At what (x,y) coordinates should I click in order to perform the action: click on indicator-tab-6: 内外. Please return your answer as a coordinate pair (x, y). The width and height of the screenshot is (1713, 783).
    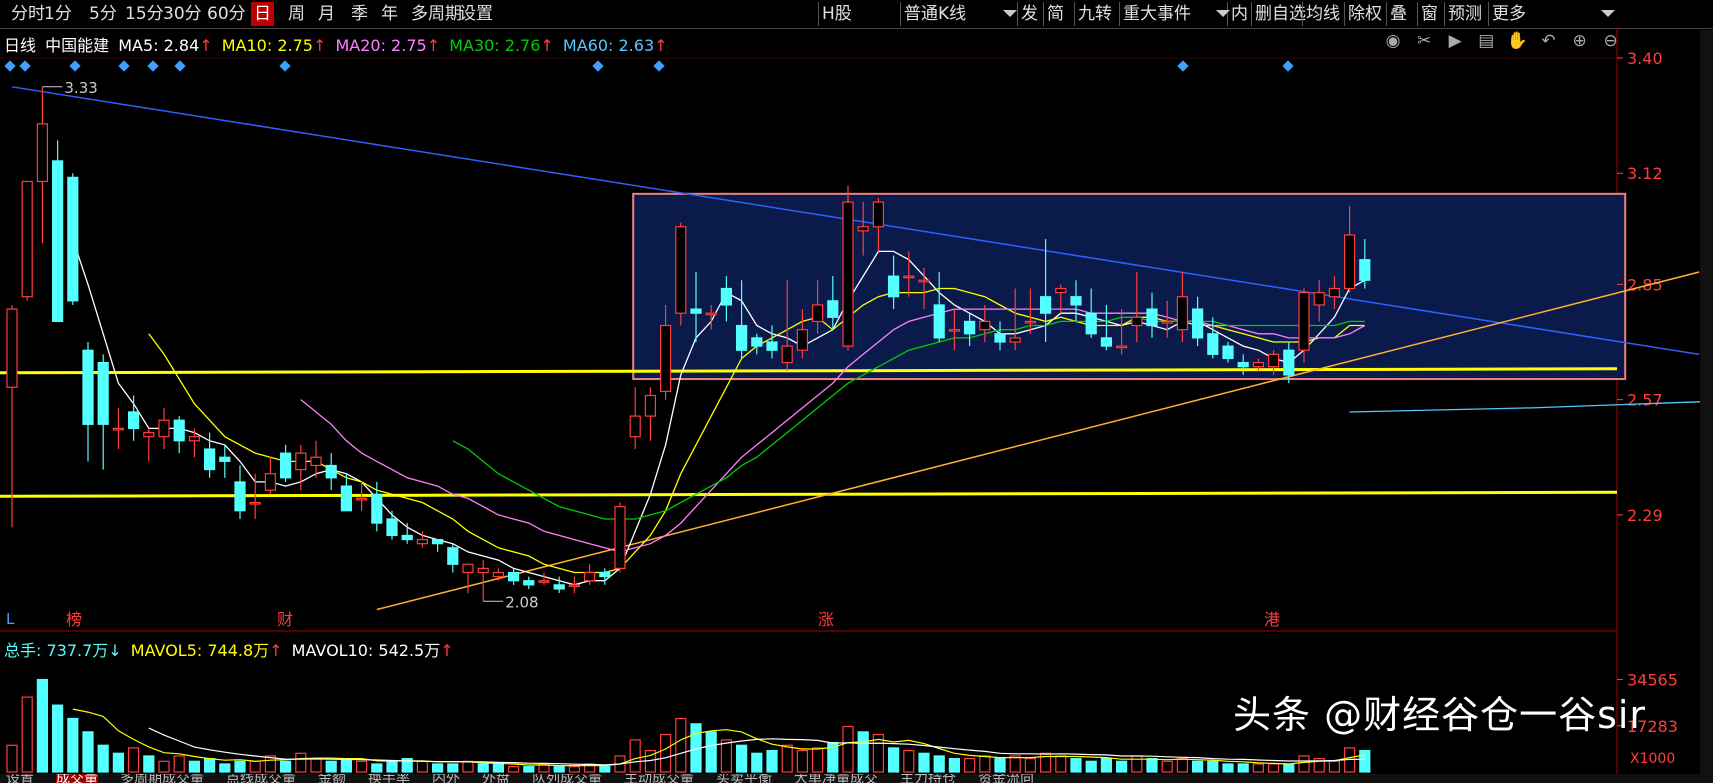
    Looking at the image, I should click on (446, 778).